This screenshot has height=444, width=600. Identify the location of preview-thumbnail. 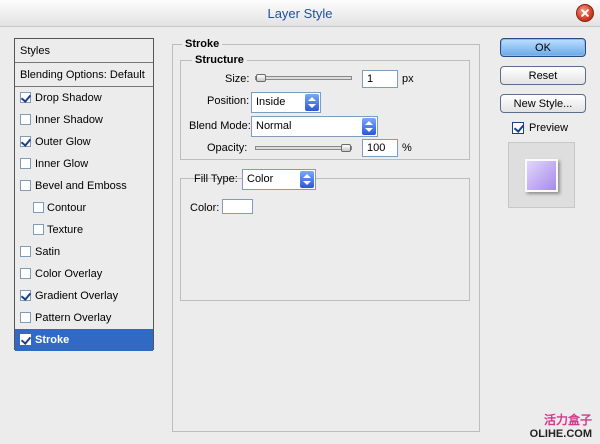
(541, 175).